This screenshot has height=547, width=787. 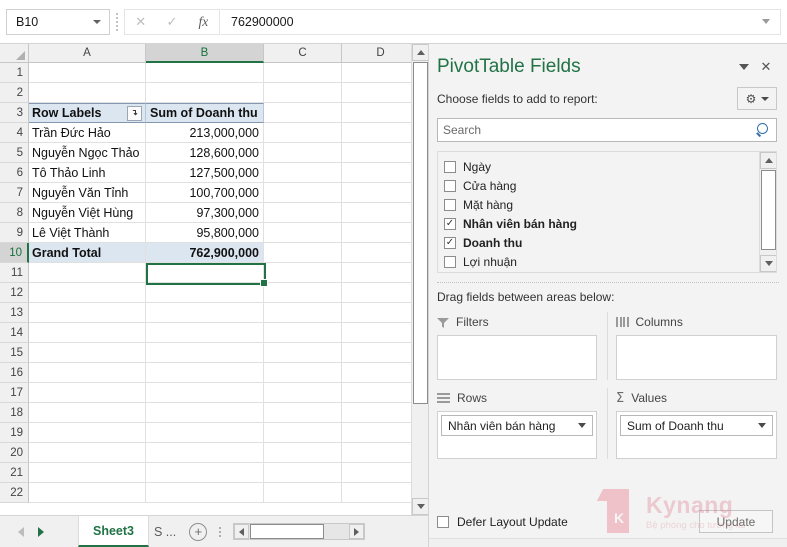 What do you see at coordinates (141, 22) in the screenshot?
I see `cancel-icon: ✕` at bounding box center [141, 22].